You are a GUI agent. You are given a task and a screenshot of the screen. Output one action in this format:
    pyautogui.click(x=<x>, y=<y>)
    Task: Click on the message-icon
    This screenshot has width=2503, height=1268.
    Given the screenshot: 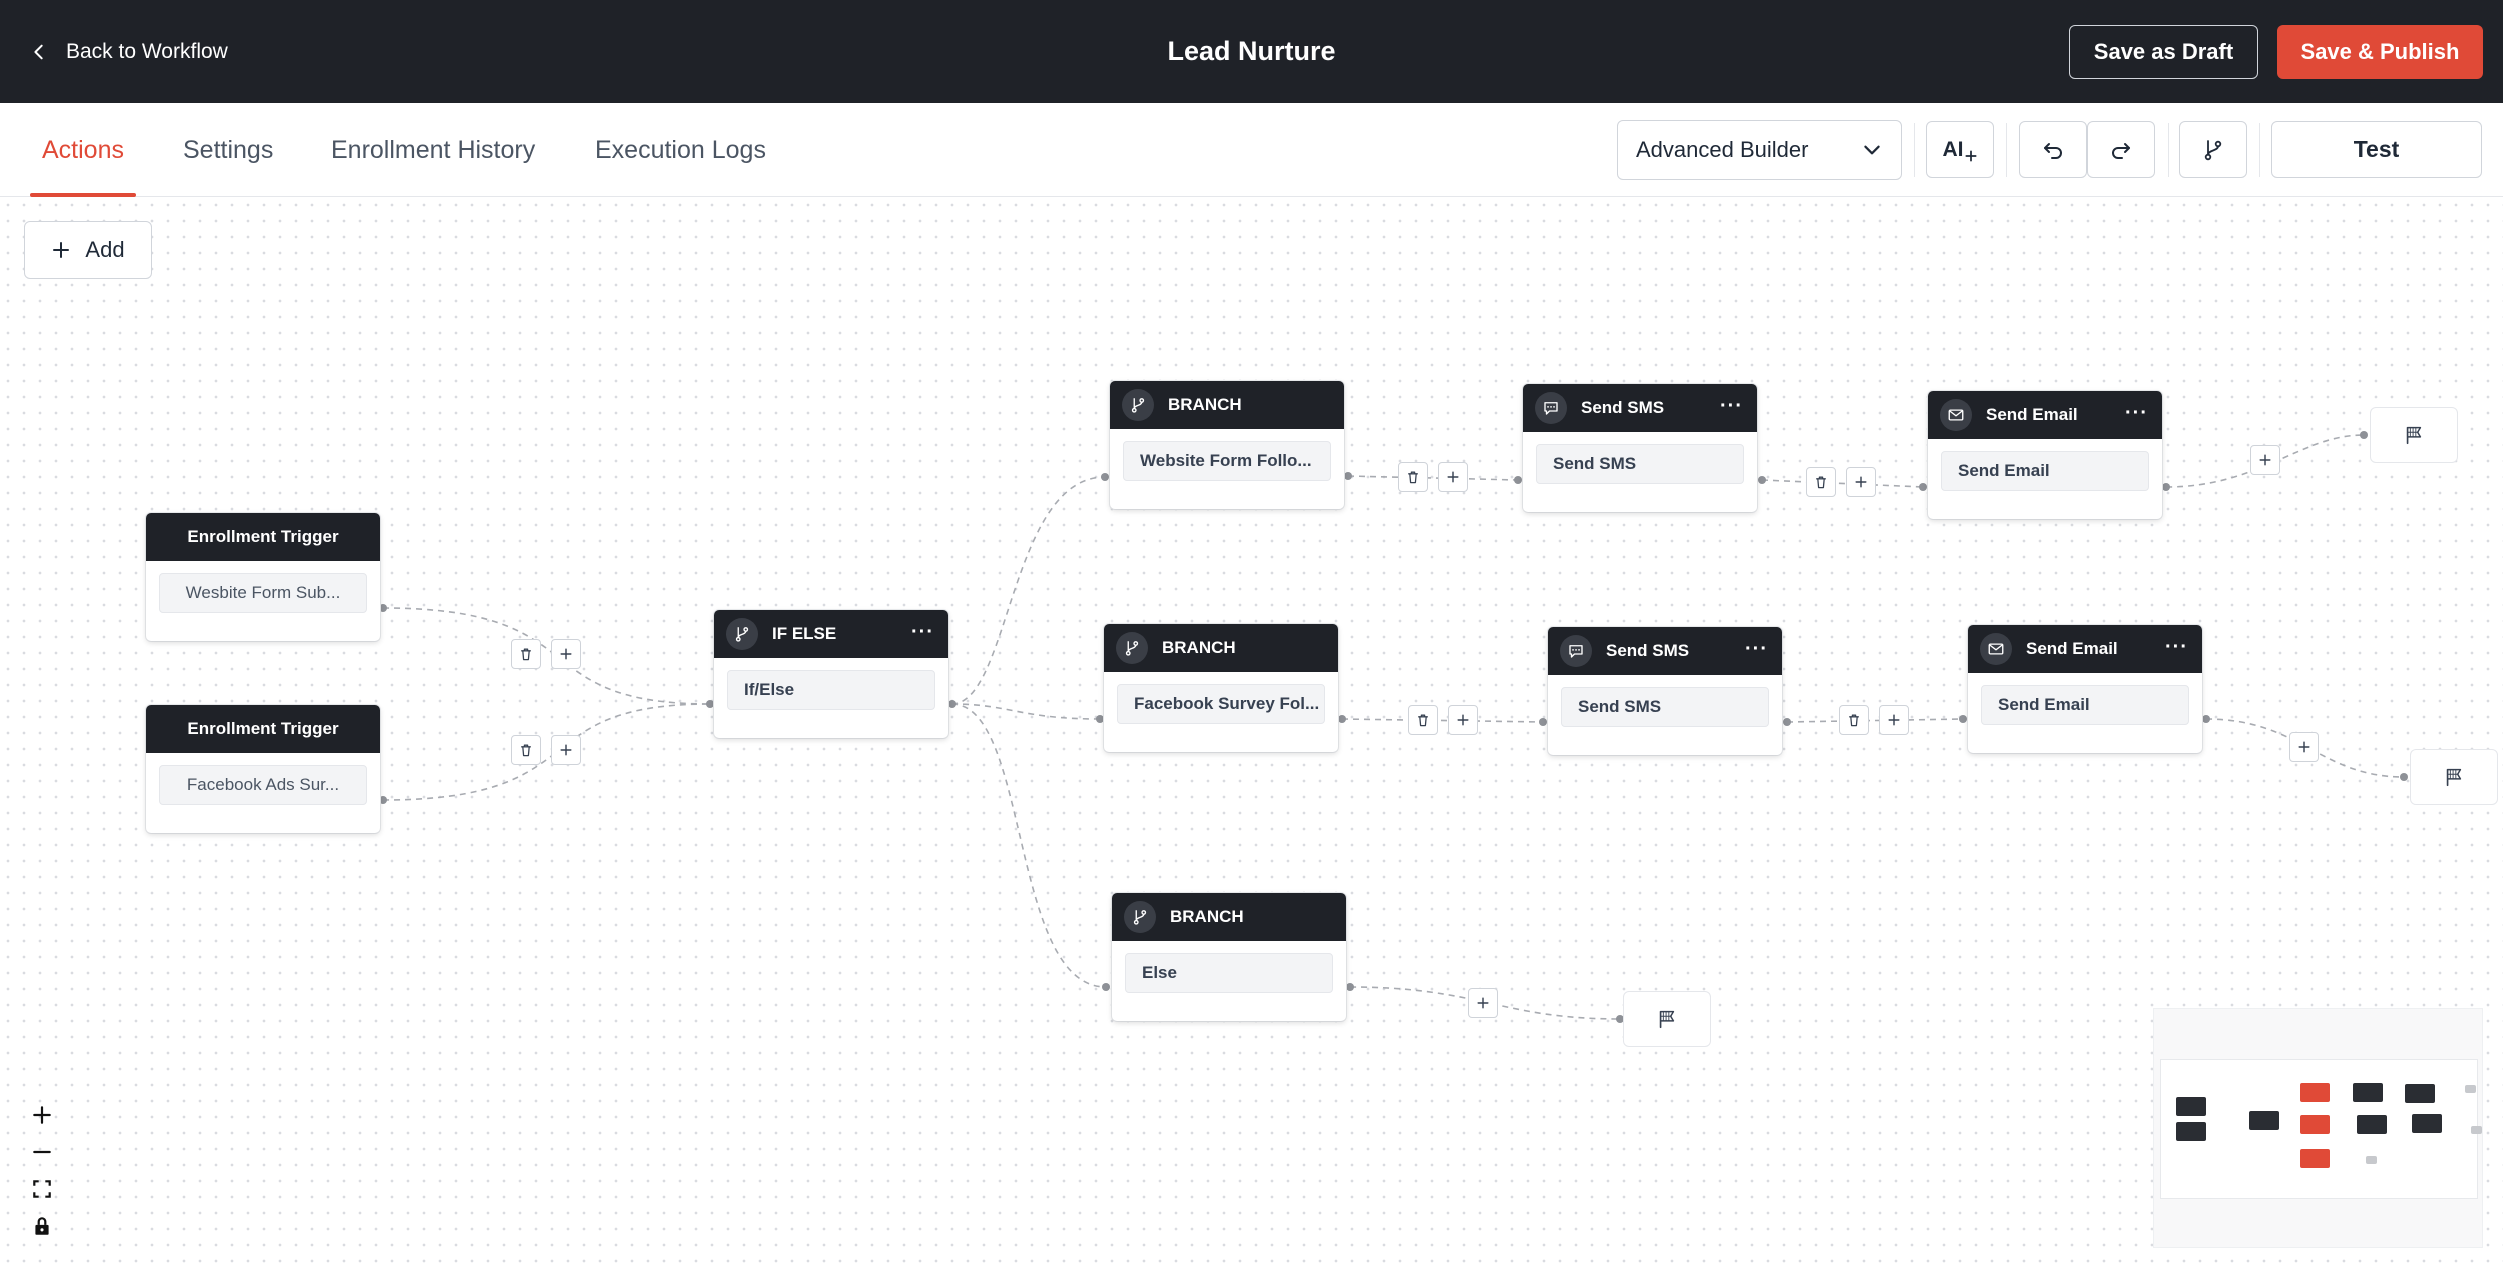 What is the action you would take?
    pyautogui.click(x=1576, y=651)
    